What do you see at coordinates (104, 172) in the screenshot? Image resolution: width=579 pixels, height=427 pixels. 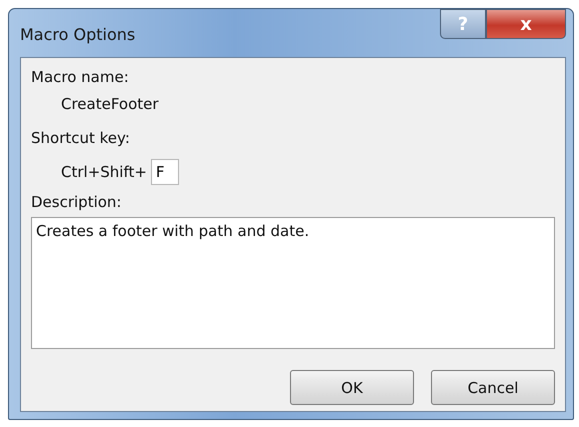 I see `shortcut-prefix: Ctrl+Shift+` at bounding box center [104, 172].